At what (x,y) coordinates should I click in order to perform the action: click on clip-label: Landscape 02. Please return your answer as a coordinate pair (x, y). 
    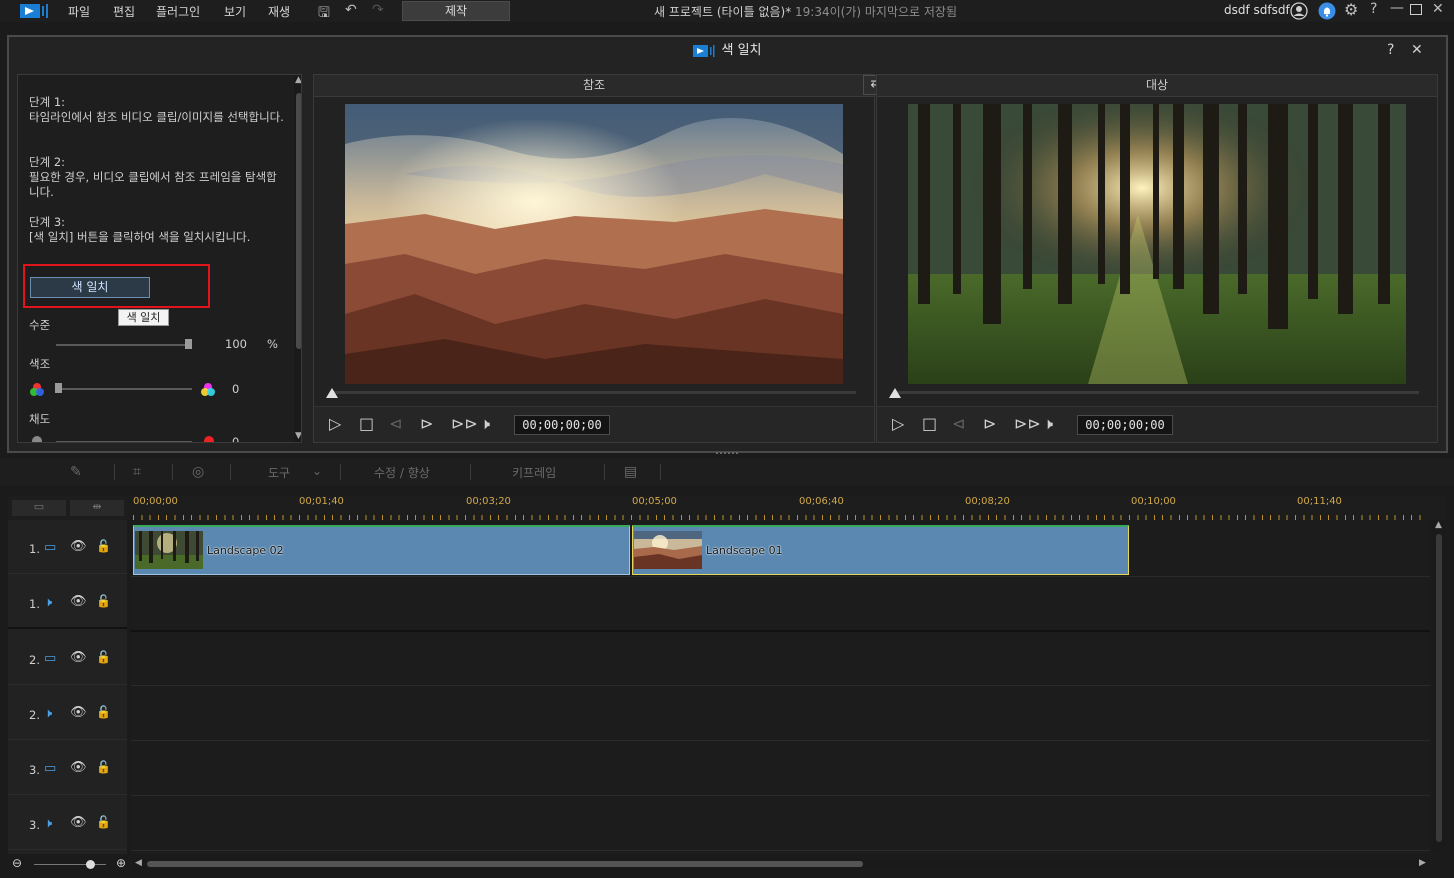
    Looking at the image, I should click on (245, 550).